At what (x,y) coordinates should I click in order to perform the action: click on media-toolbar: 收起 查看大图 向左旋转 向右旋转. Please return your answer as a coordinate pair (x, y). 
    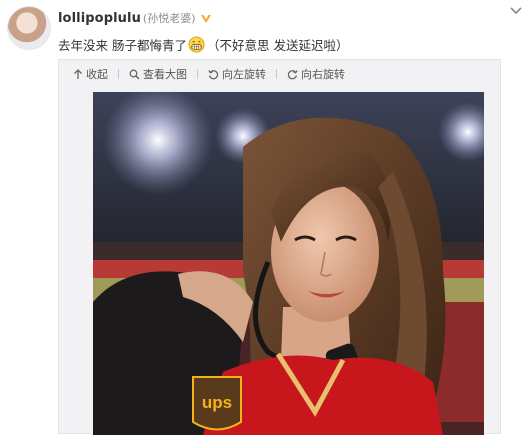
    Looking at the image, I should click on (214, 74).